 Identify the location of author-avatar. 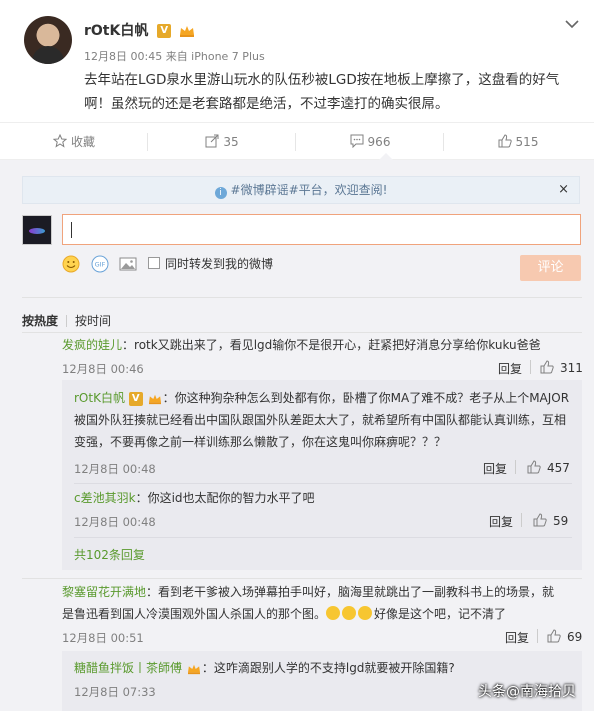
(48, 40).